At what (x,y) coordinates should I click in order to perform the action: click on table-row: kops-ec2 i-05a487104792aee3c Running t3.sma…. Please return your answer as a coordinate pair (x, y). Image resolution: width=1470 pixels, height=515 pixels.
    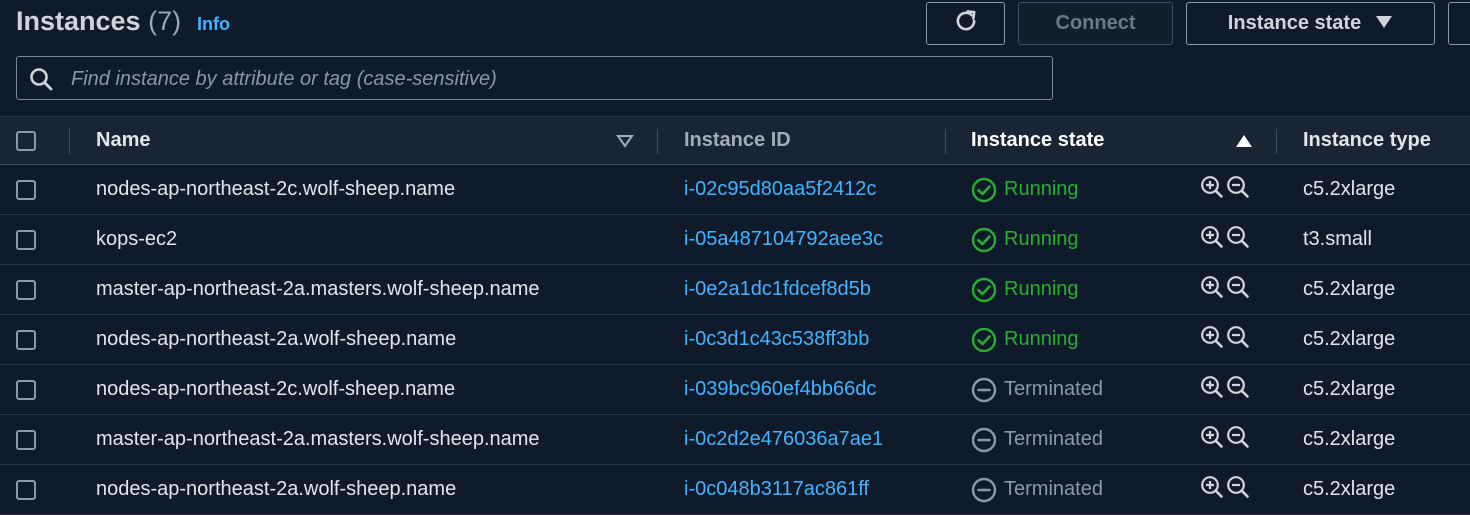
    Looking at the image, I should click on (735, 240).